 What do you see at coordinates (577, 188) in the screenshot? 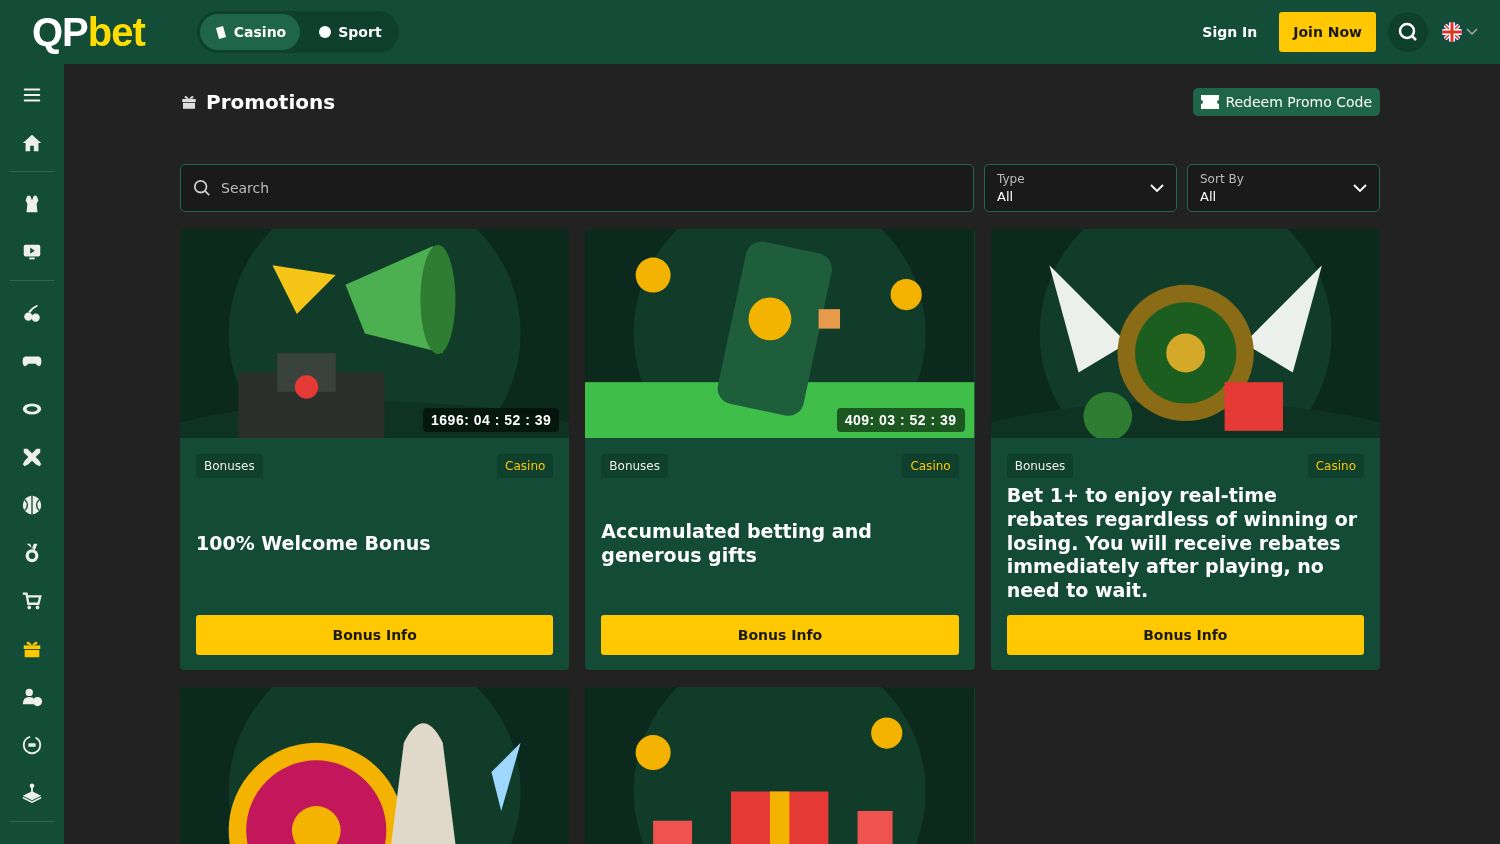
I see `search-field: Search` at bounding box center [577, 188].